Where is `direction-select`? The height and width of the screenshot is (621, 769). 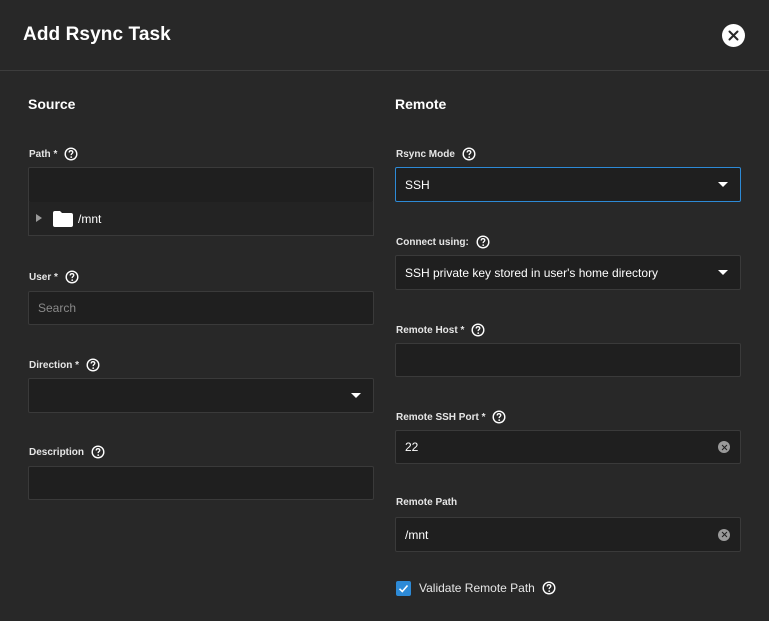 direction-select is located at coordinates (201, 395).